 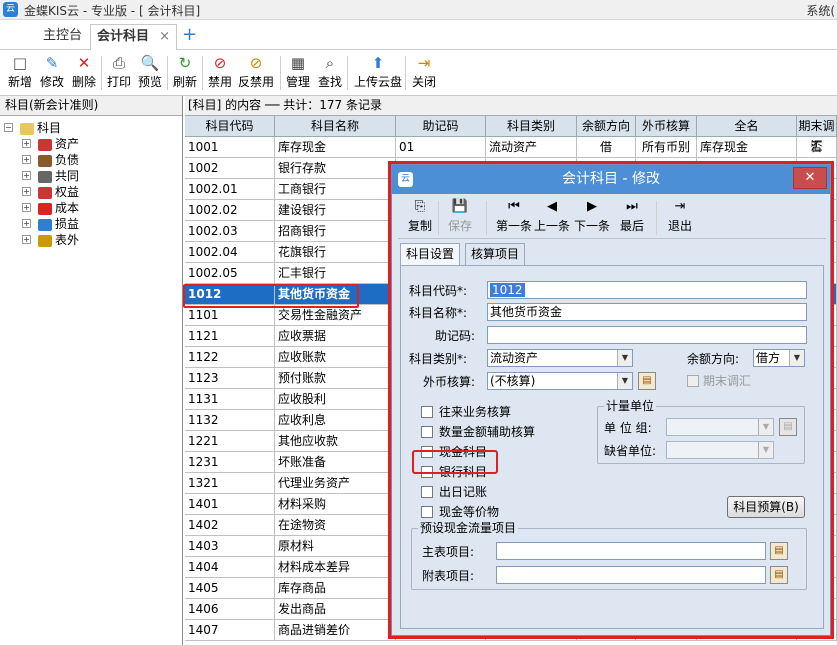 What do you see at coordinates (779, 575) in the screenshot?
I see `sub-item-browse-icon: ▤` at bounding box center [779, 575].